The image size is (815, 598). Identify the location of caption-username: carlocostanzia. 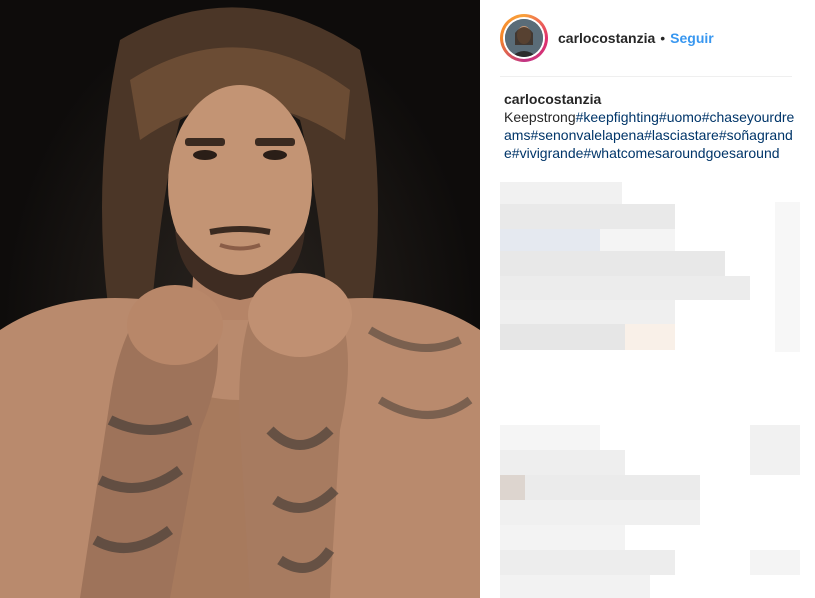
(650, 99).